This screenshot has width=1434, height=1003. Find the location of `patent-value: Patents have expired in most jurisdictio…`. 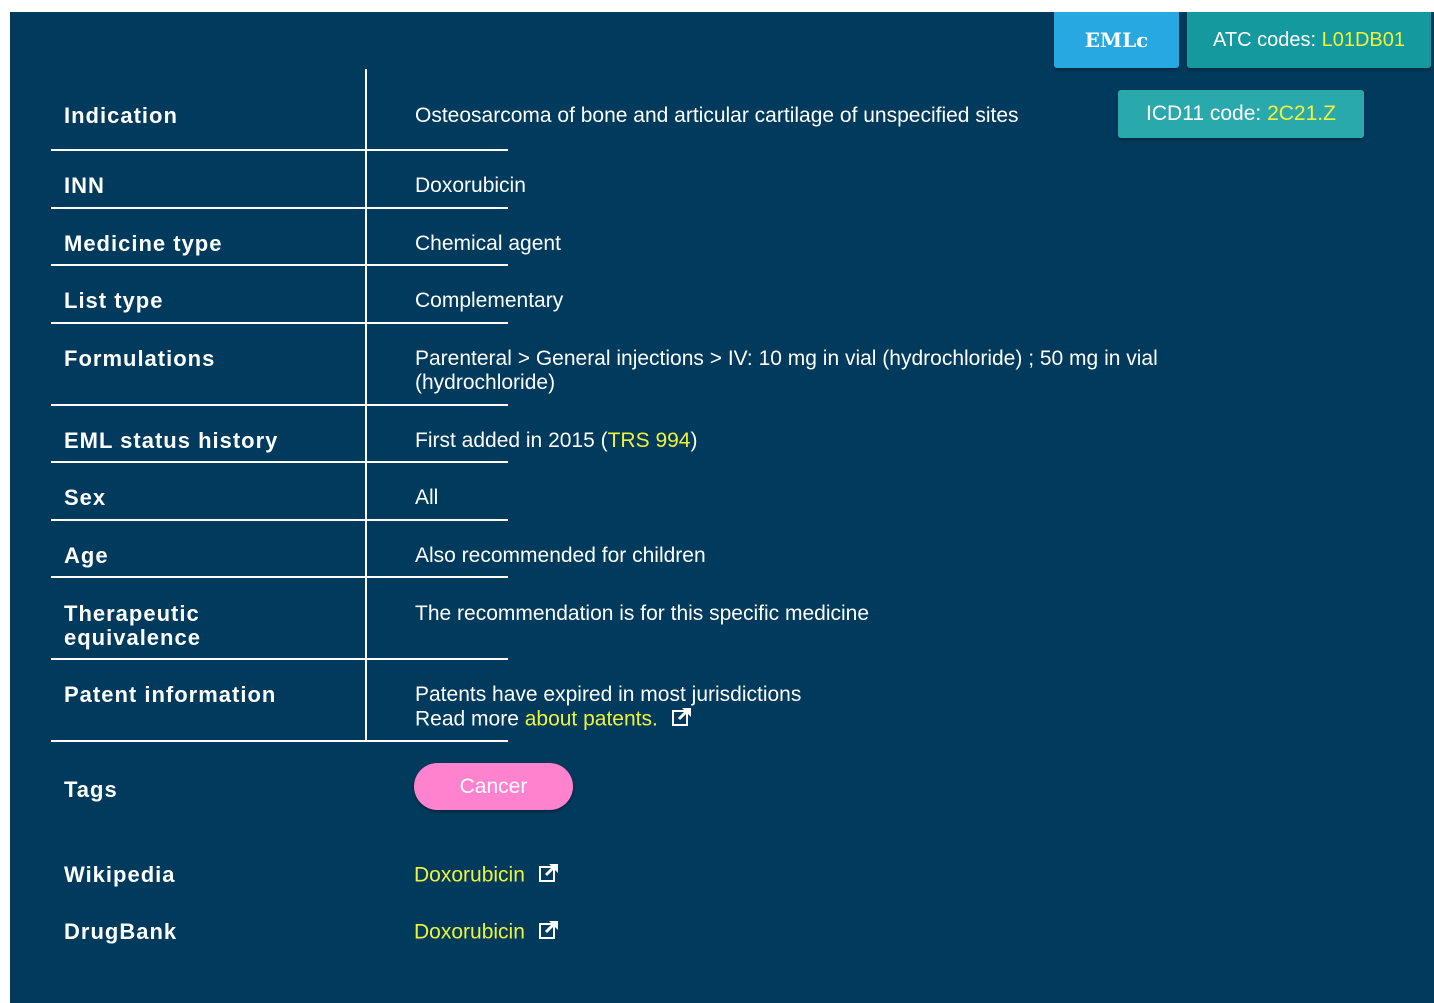

patent-value: Patents have expired in most jurisdictio… is located at coordinates (608, 708).